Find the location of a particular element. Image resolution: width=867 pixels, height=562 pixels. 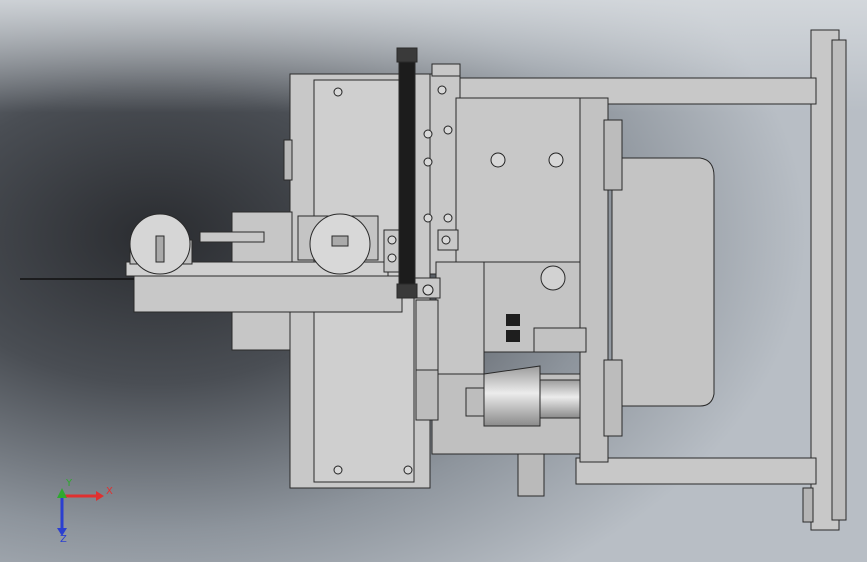

block-side-lug-top is located at coordinates (613, 155).